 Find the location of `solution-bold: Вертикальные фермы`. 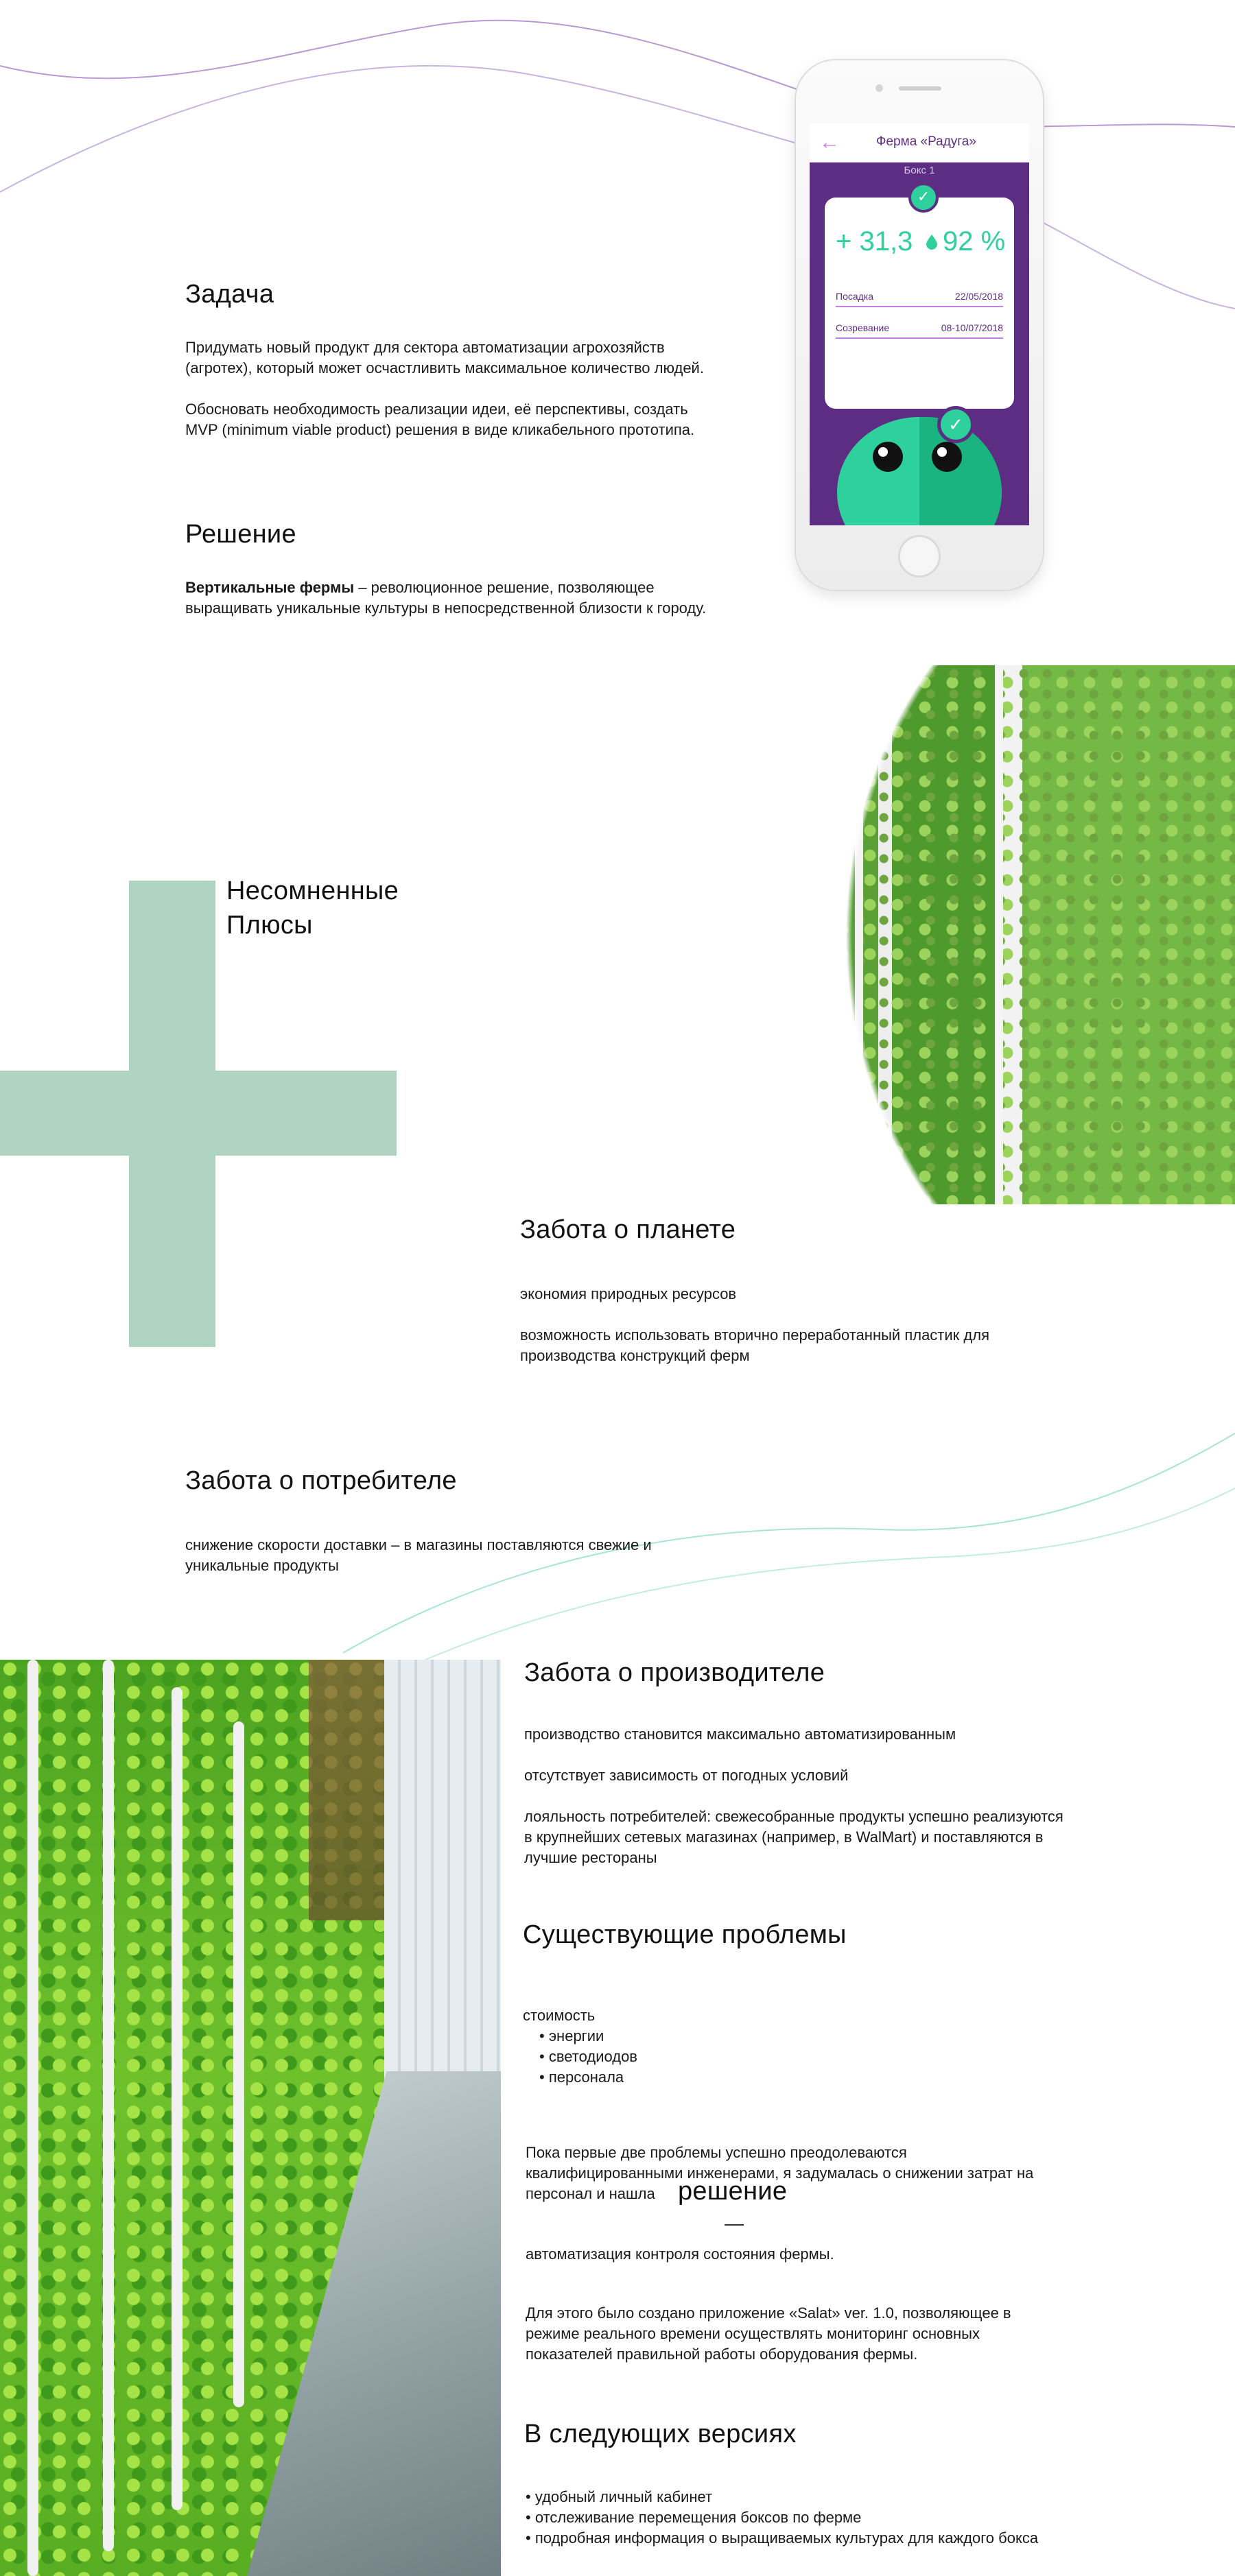

solution-bold: Вертикальные фермы is located at coordinates (270, 587).